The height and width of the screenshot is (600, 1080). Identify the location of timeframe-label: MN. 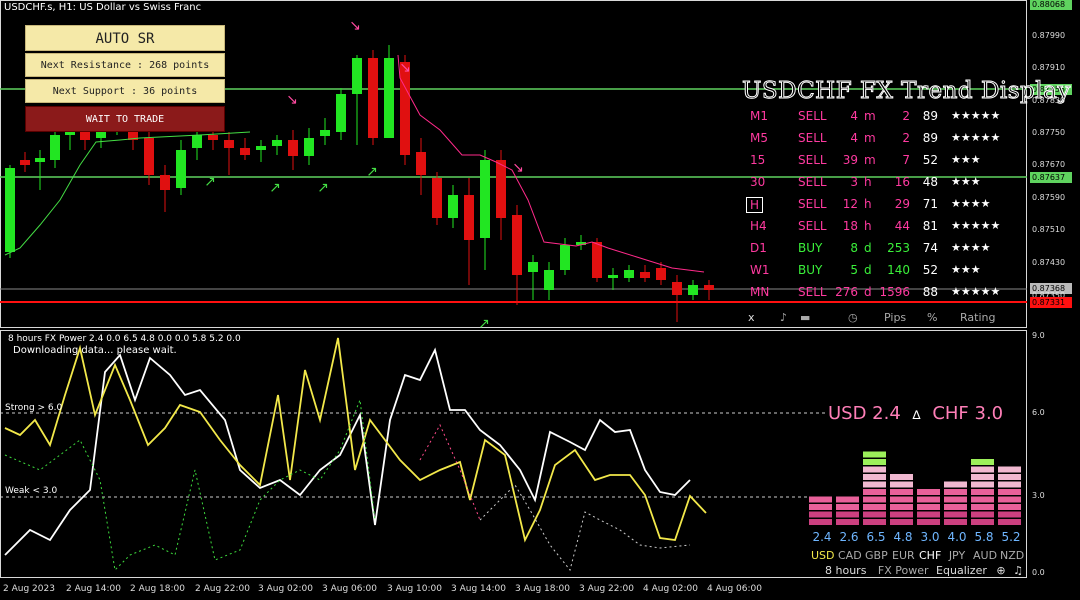
(759, 292).